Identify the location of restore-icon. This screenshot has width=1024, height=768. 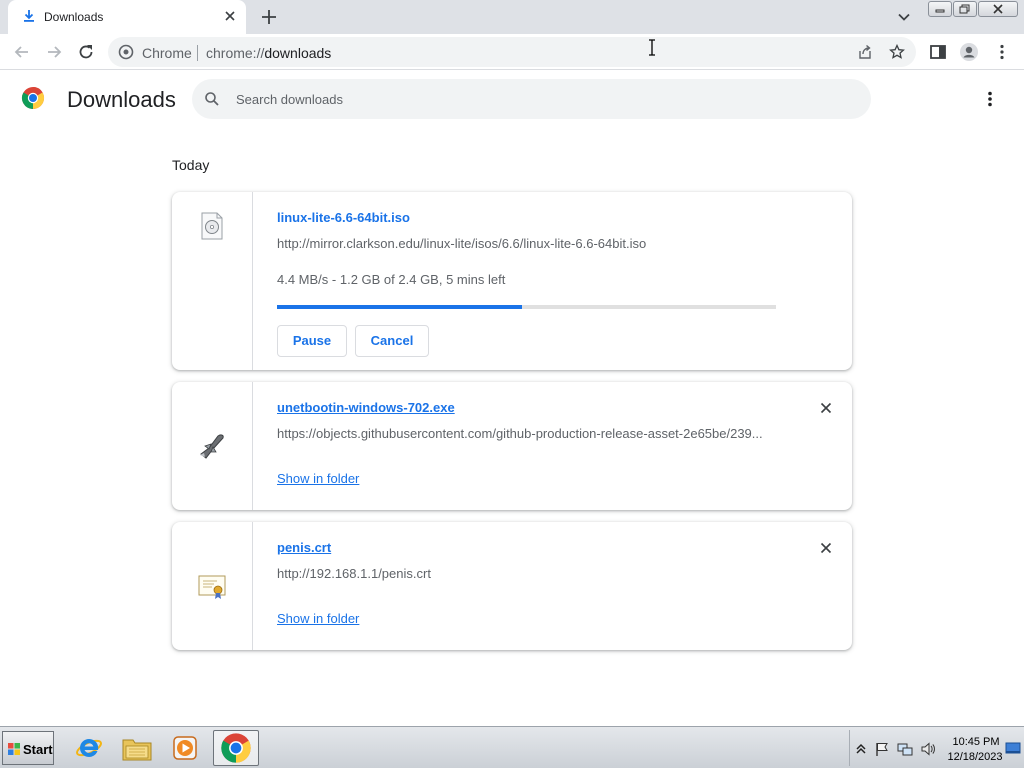
(964, 9).